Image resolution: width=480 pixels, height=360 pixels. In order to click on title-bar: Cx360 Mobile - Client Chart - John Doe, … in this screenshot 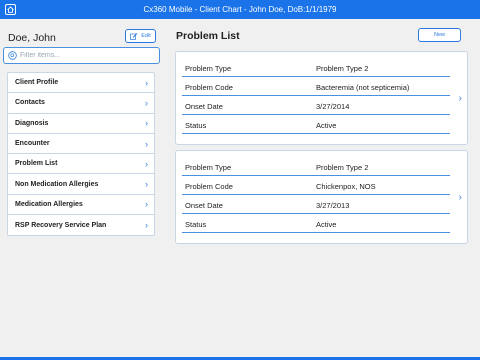, I will do `click(240, 9)`.